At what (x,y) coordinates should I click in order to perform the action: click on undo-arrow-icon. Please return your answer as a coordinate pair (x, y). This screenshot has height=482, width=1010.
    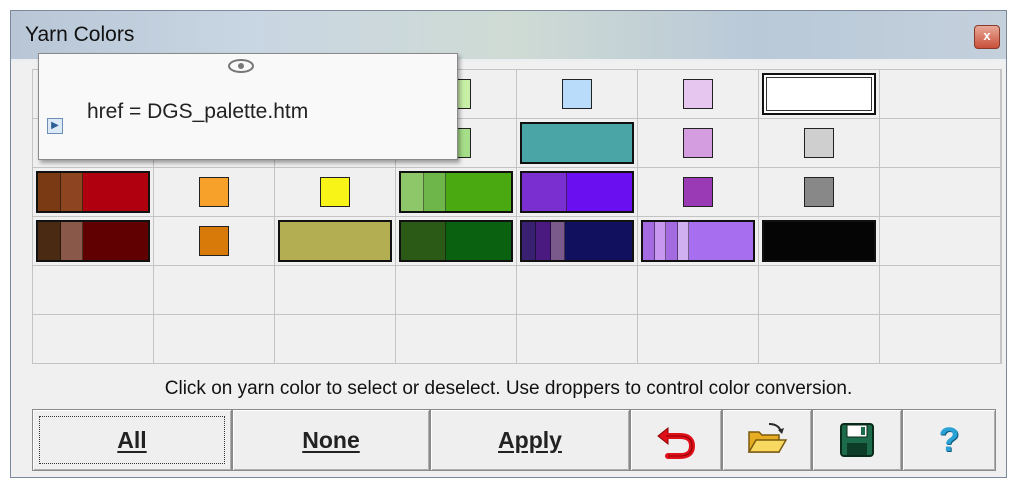
    Looking at the image, I should click on (676, 442).